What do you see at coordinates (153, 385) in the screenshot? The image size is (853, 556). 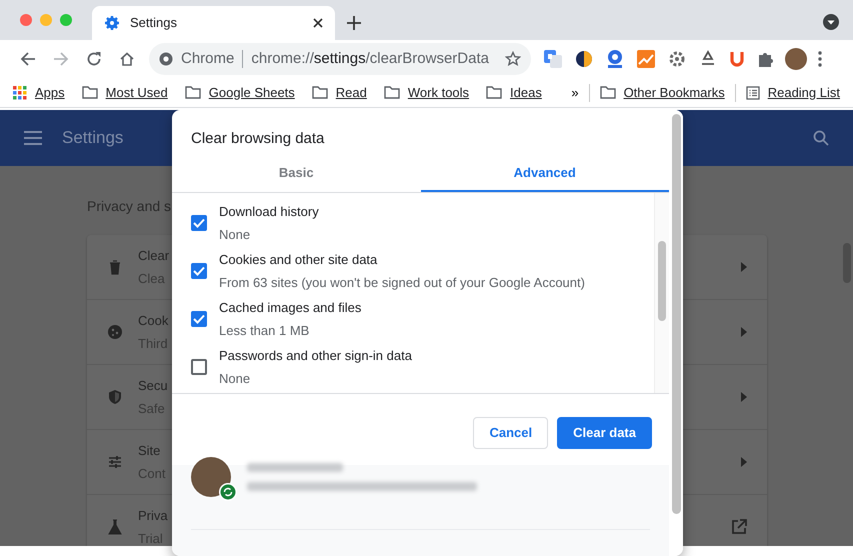 I see `row-title: Secu` at bounding box center [153, 385].